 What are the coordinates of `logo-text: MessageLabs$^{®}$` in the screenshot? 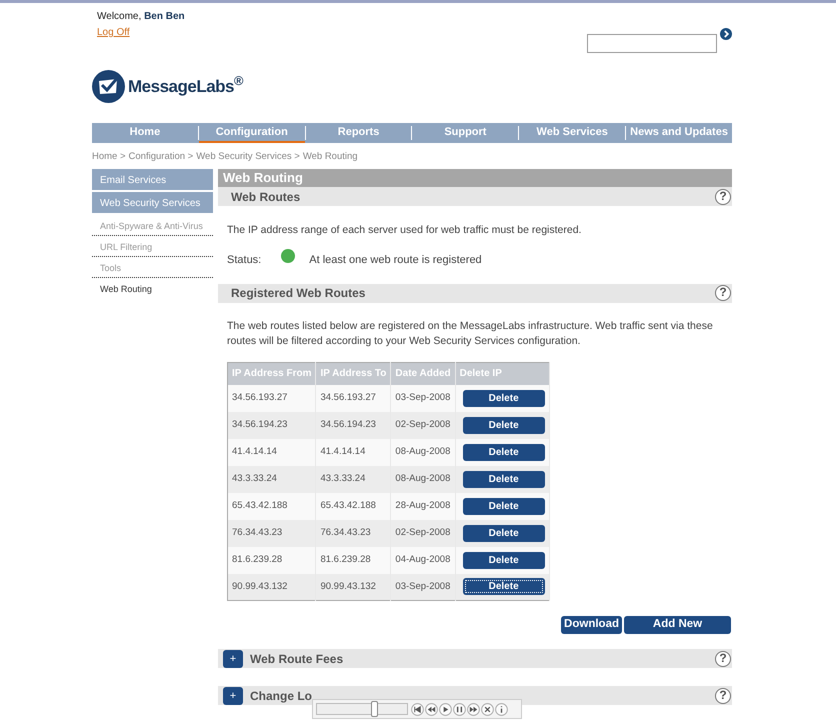 It's located at (185, 86).